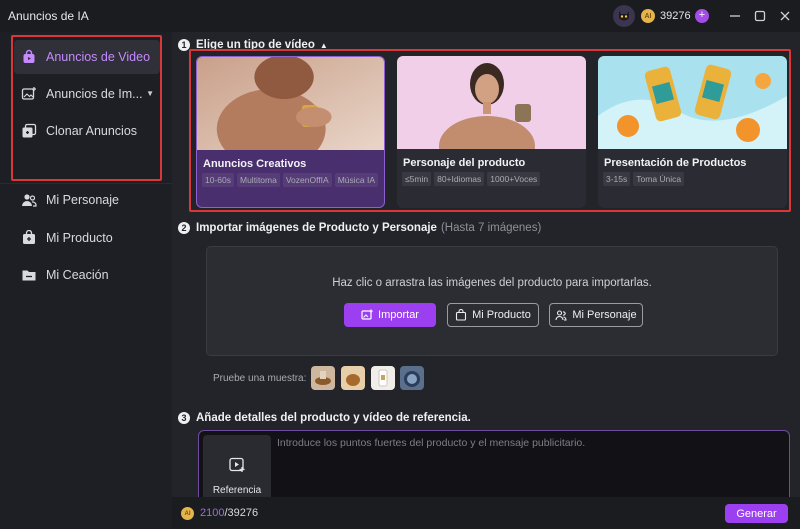 This screenshot has width=800, height=529. Describe the element at coordinates (760, 16) in the screenshot. I see `maximize-icon` at that location.